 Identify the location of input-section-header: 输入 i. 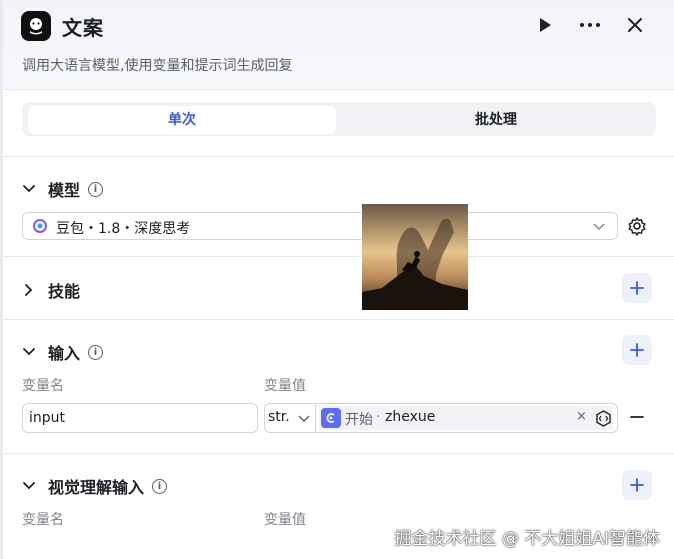
(63, 352).